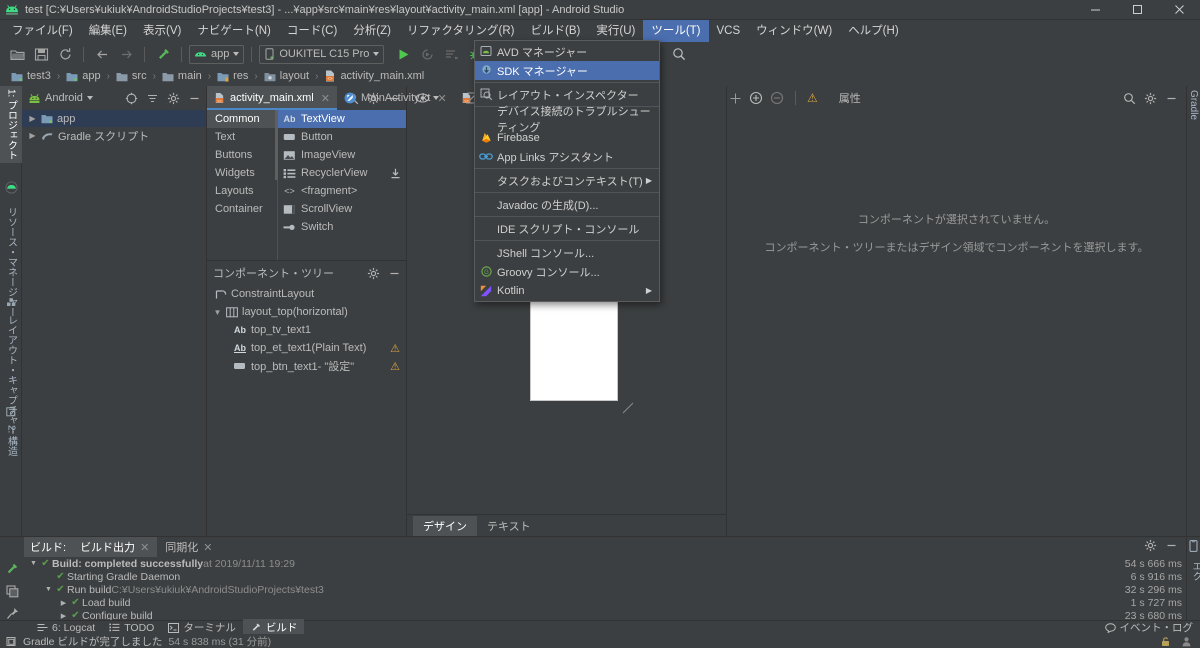 The image size is (1200, 648). I want to click on device-selector: OUKITEL C15 Pro, so click(322, 54).